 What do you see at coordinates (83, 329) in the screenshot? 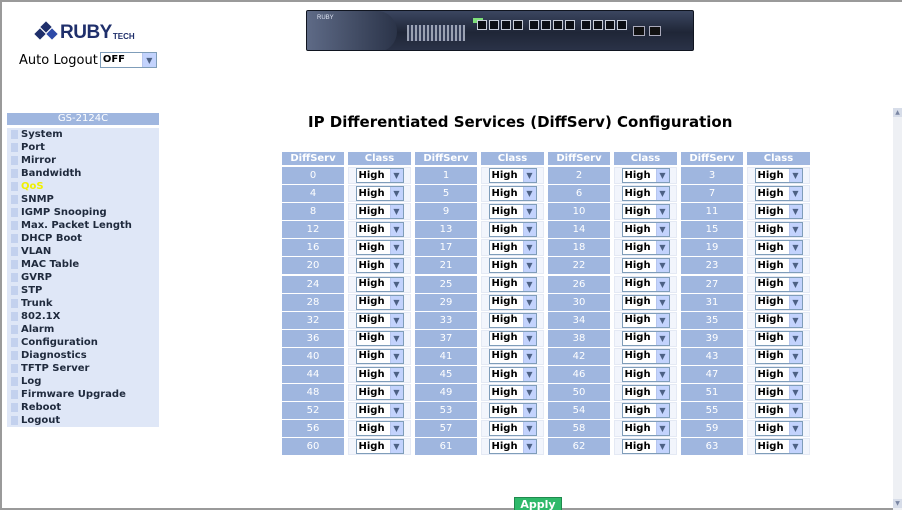
I see `sidebar-item-alarm: Alarm` at bounding box center [83, 329].